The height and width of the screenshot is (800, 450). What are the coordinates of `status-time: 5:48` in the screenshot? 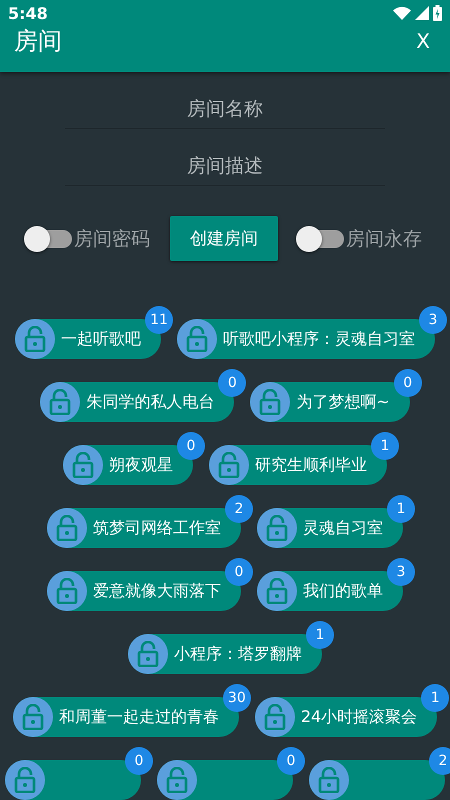 It's located at (28, 13).